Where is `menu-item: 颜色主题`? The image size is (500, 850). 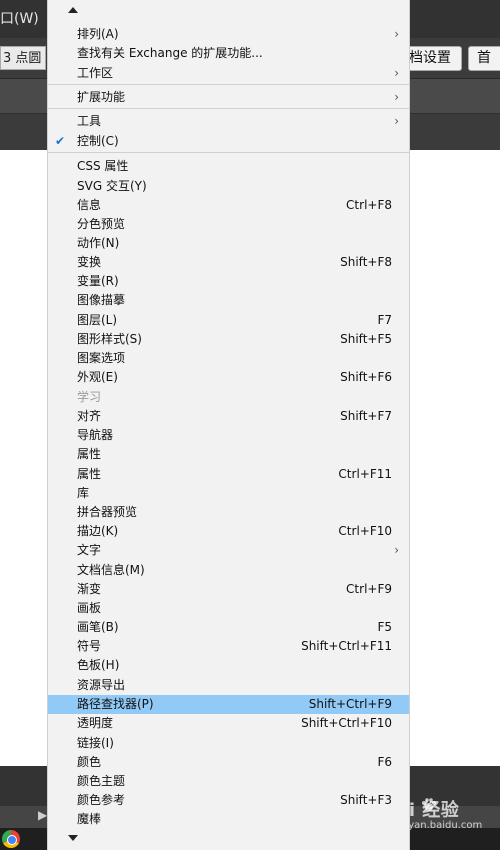
menu-item: 颜色主题 is located at coordinates (228, 781).